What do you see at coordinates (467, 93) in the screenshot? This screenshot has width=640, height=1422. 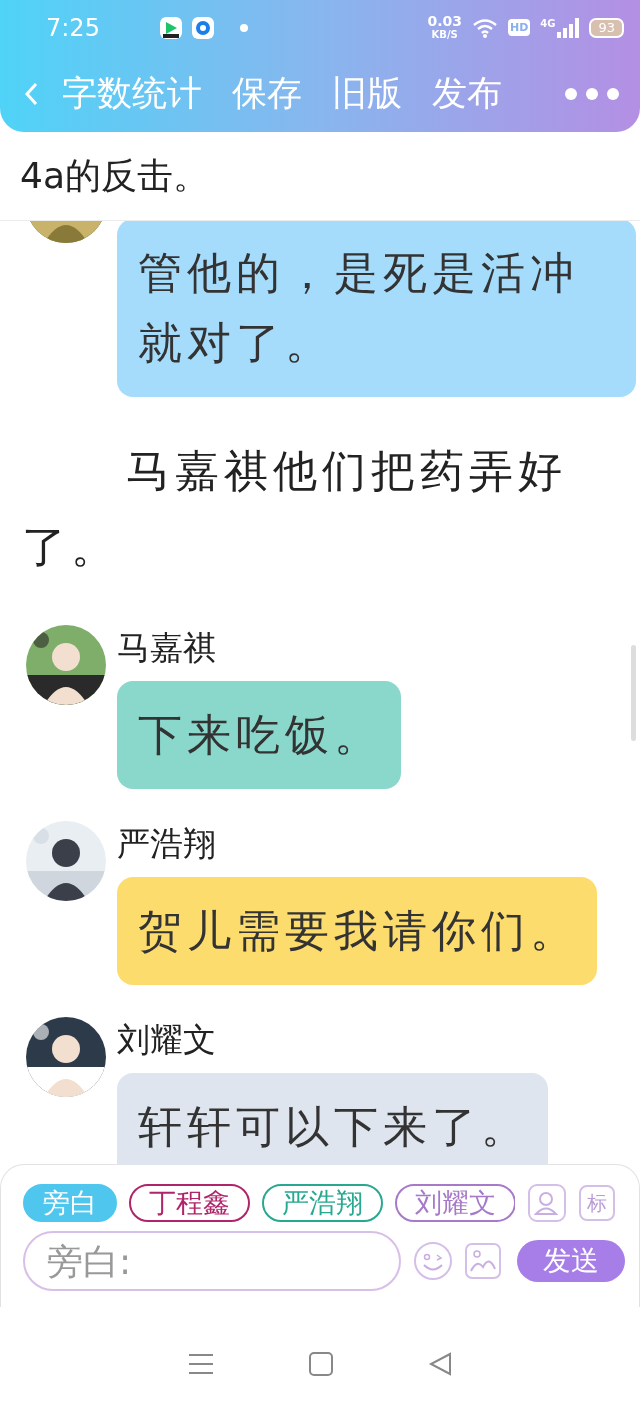 I see `toolbar-action: 发布` at bounding box center [467, 93].